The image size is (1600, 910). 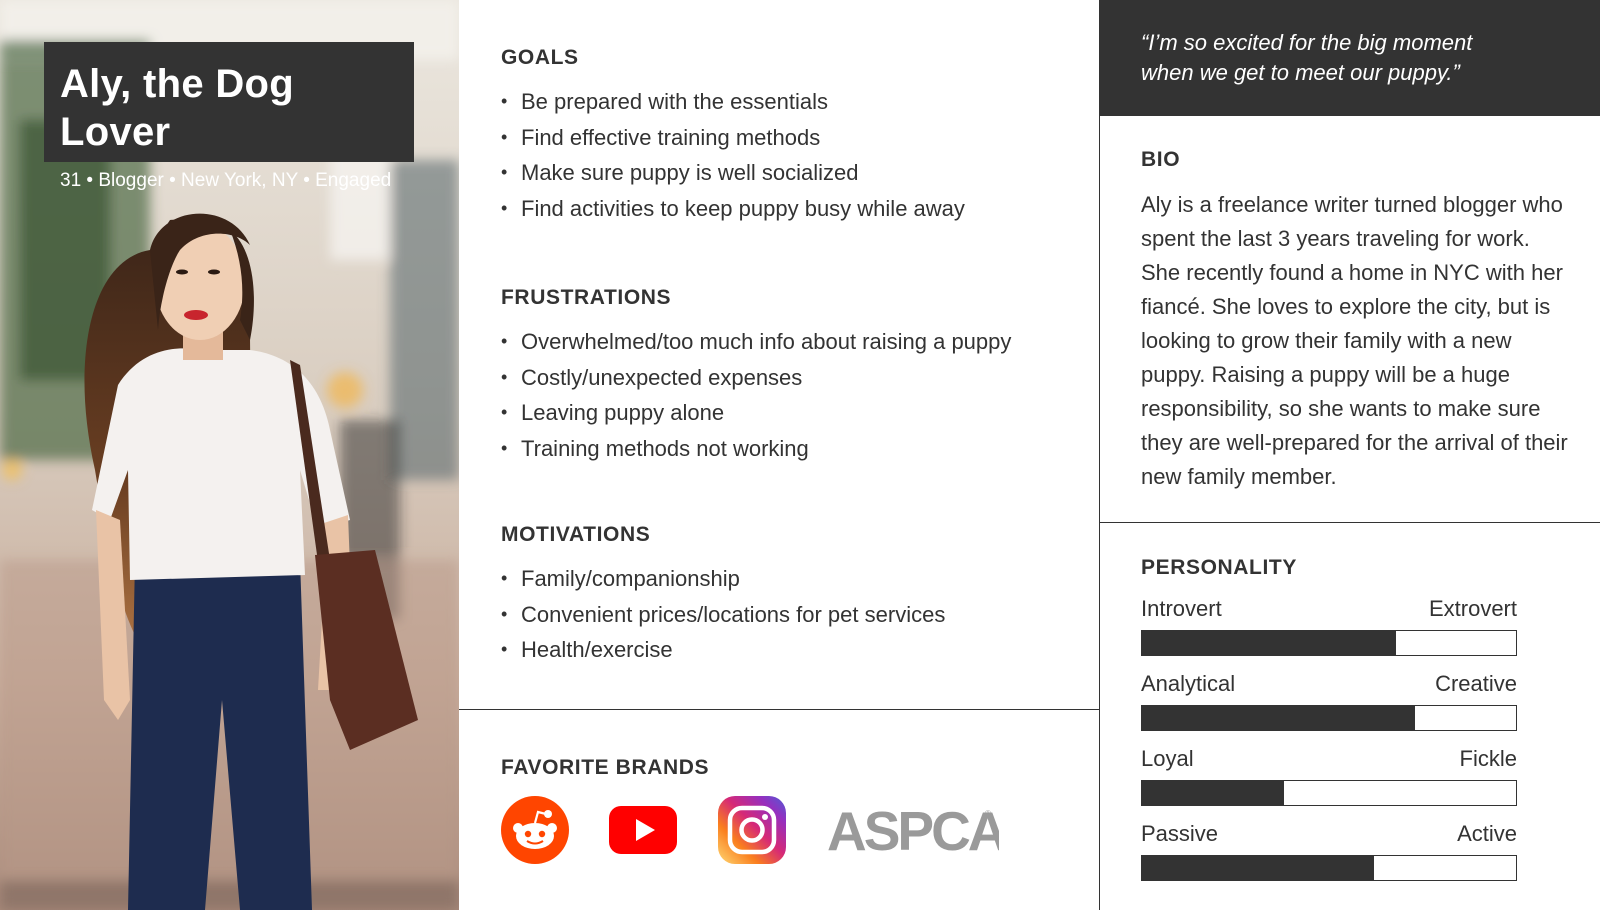 What do you see at coordinates (1180, 833) in the screenshot?
I see `trait-left-label: Passive` at bounding box center [1180, 833].